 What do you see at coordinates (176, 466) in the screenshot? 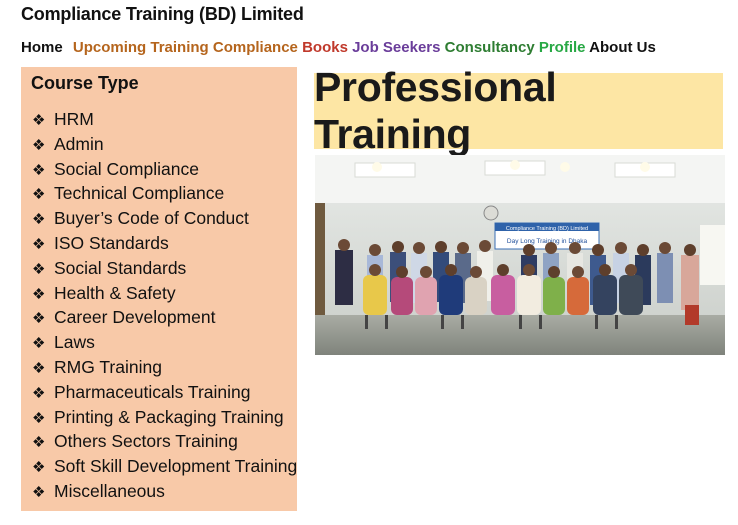
I see `course-item-label: Soft Skill Development Training` at bounding box center [176, 466].